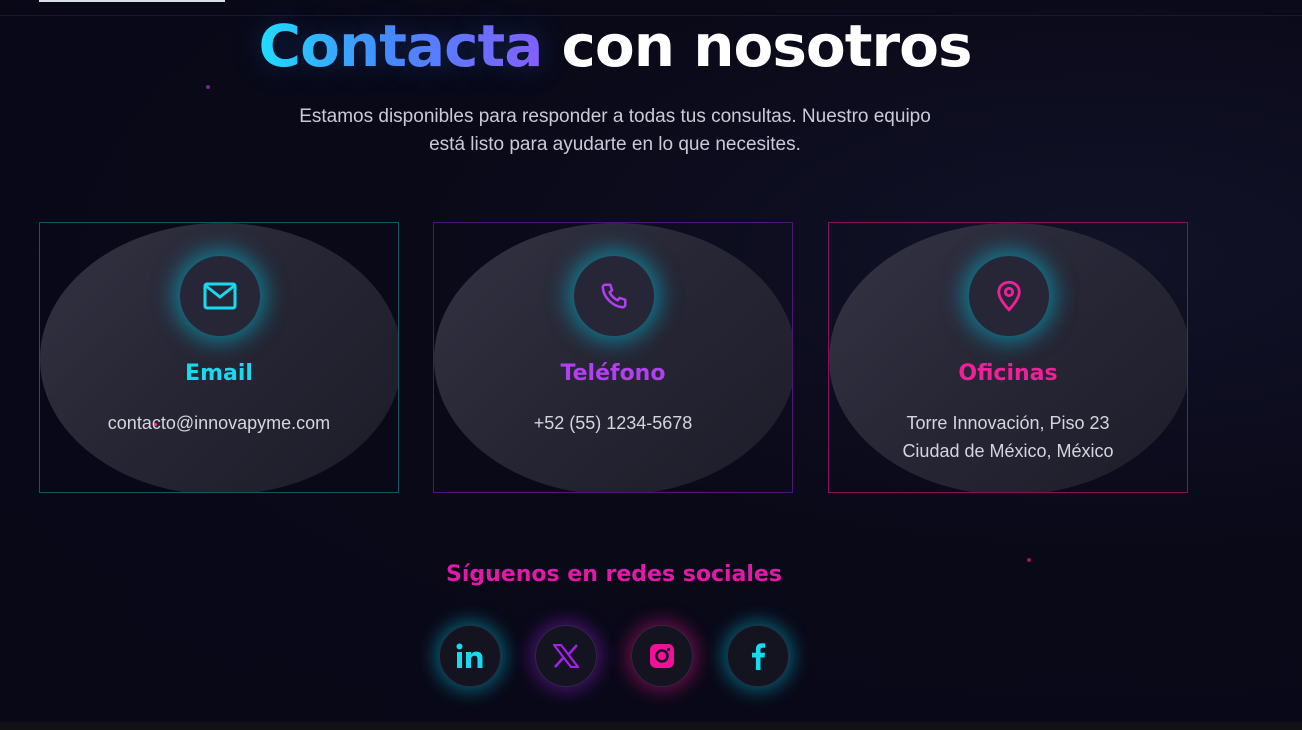 This screenshot has height=730, width=1302. I want to click on facebook-button, so click(758, 656).